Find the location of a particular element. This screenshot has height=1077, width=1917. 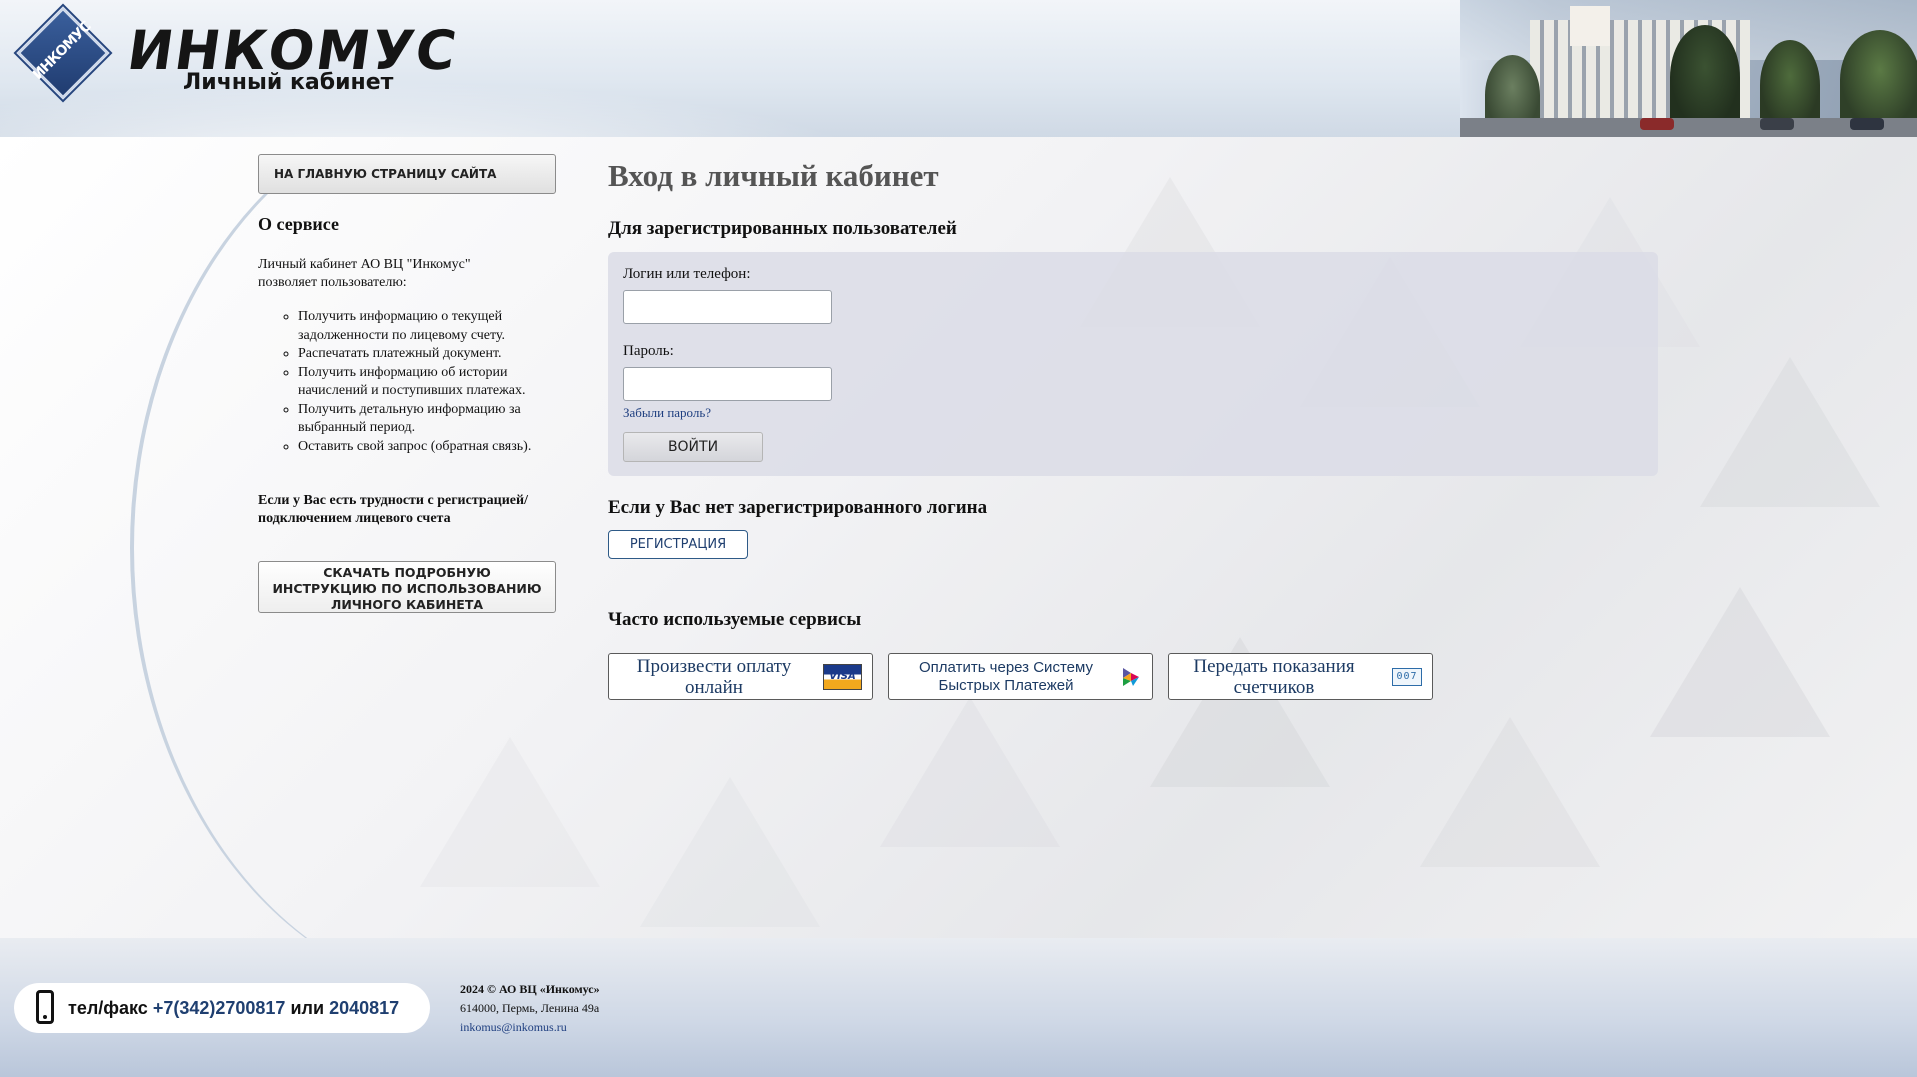

visa-text: VISA is located at coordinates (842, 676).